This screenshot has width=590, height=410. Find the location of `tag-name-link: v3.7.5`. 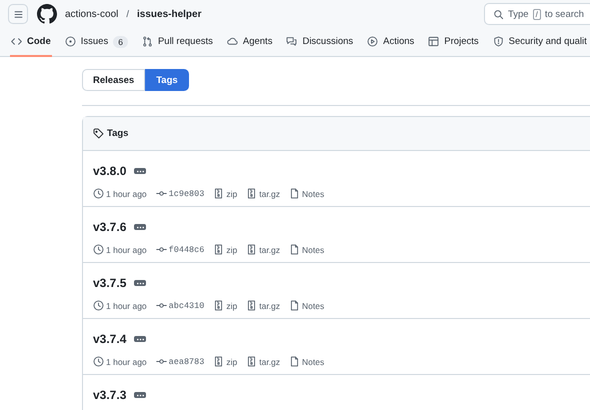

tag-name-link: v3.7.5 is located at coordinates (109, 283).